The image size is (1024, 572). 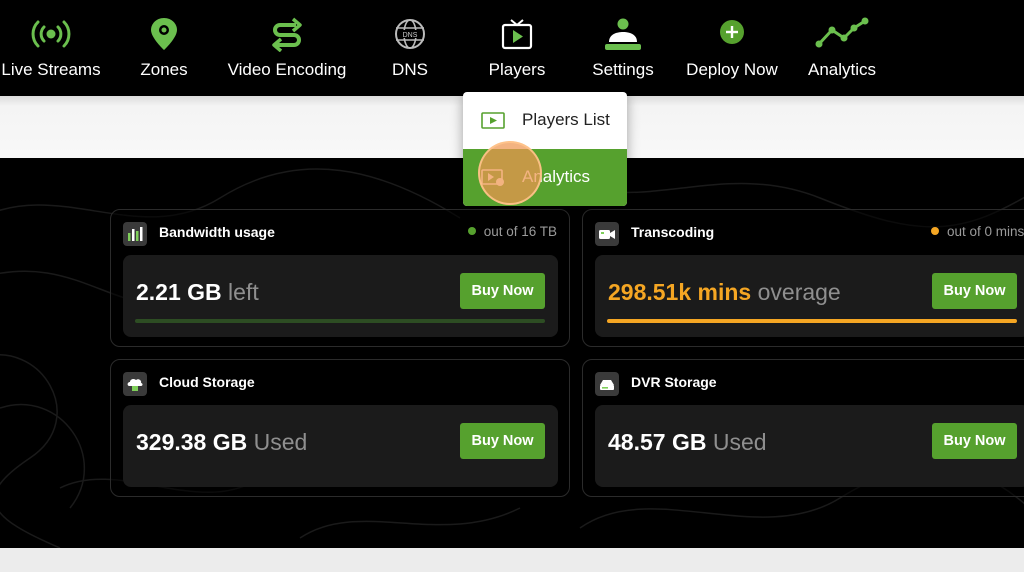 I want to click on transcode-arrows-icon, so click(x=287, y=34).